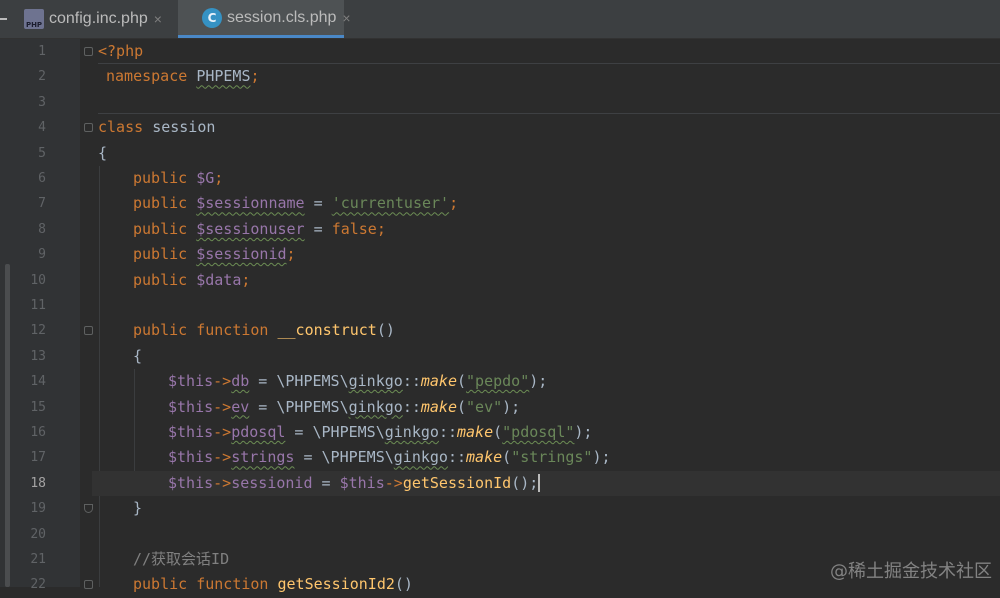 The width and height of the screenshot is (1000, 598). Describe the element at coordinates (232, 330) in the screenshot. I see `keyword: function` at that location.